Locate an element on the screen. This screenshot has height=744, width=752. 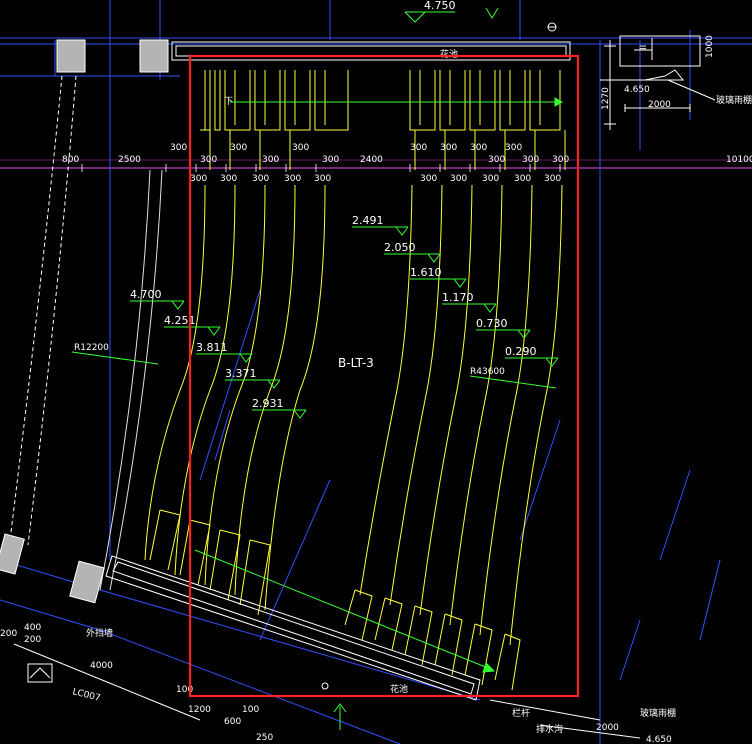
bottom-step-comb is located at coordinates (335, 600).